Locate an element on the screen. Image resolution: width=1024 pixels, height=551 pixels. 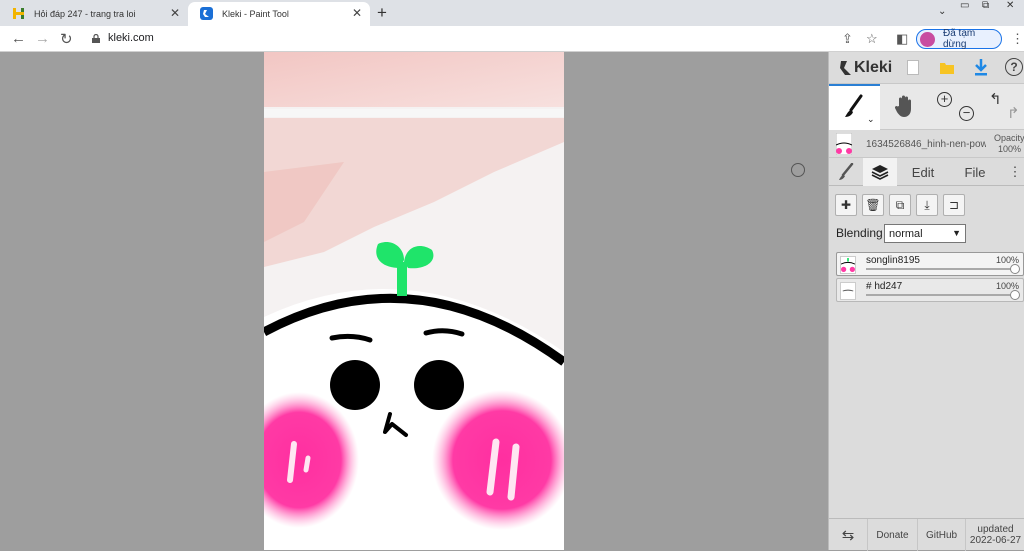
tab-hoidap: Hỏi đáp 247 - trang tra loi ✕ is located at coordinates (94, 14).